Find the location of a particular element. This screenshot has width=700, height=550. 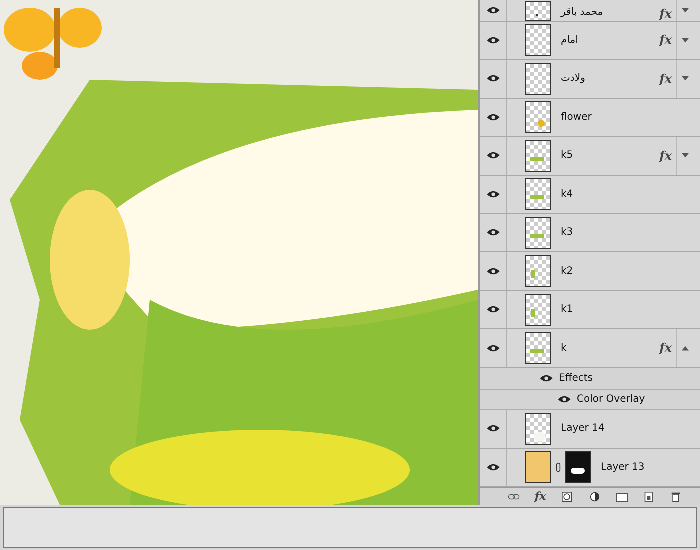

layer-name: ولادت is located at coordinates (573, 78).